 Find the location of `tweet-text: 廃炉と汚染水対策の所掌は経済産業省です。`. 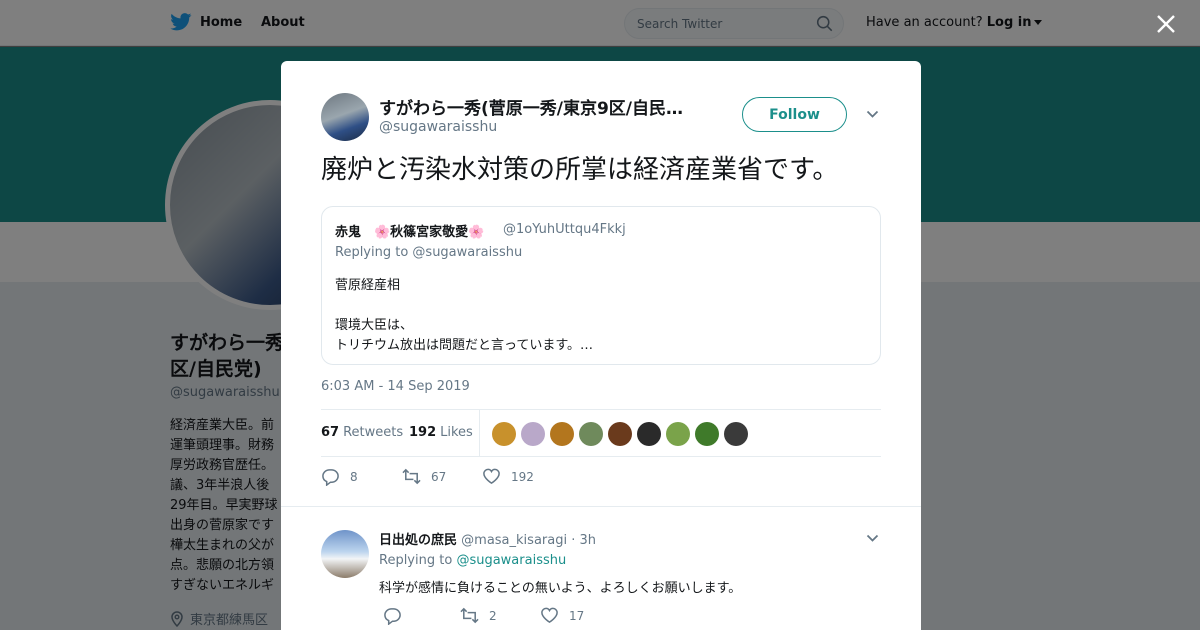

tweet-text: 廃炉と汚染水対策の所掌は経済産業省です。 is located at coordinates (580, 170).